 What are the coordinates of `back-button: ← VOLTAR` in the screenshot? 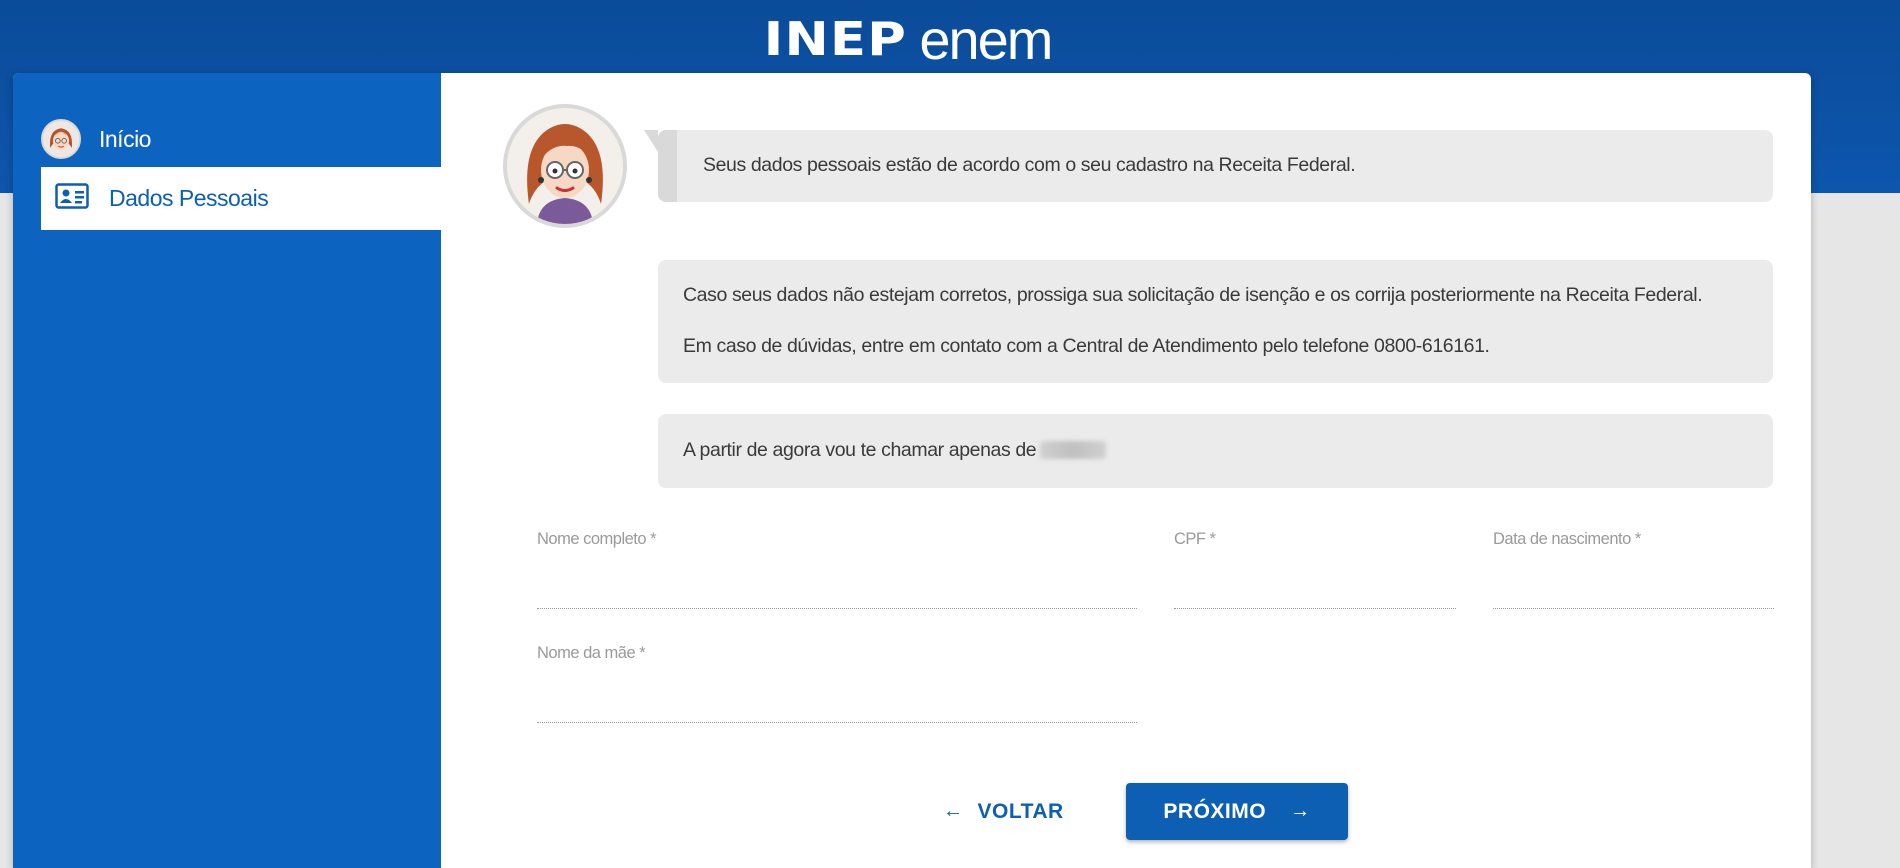 It's located at (1013, 811).